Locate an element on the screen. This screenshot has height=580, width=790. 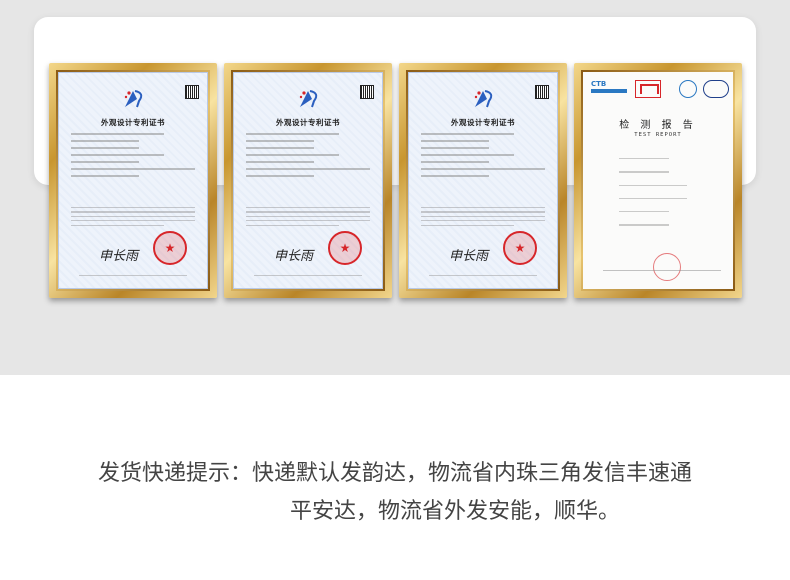
certificate-frame-4: CTB 检 测 报 告 TEST REPORT is located at coordinates (658, 180).